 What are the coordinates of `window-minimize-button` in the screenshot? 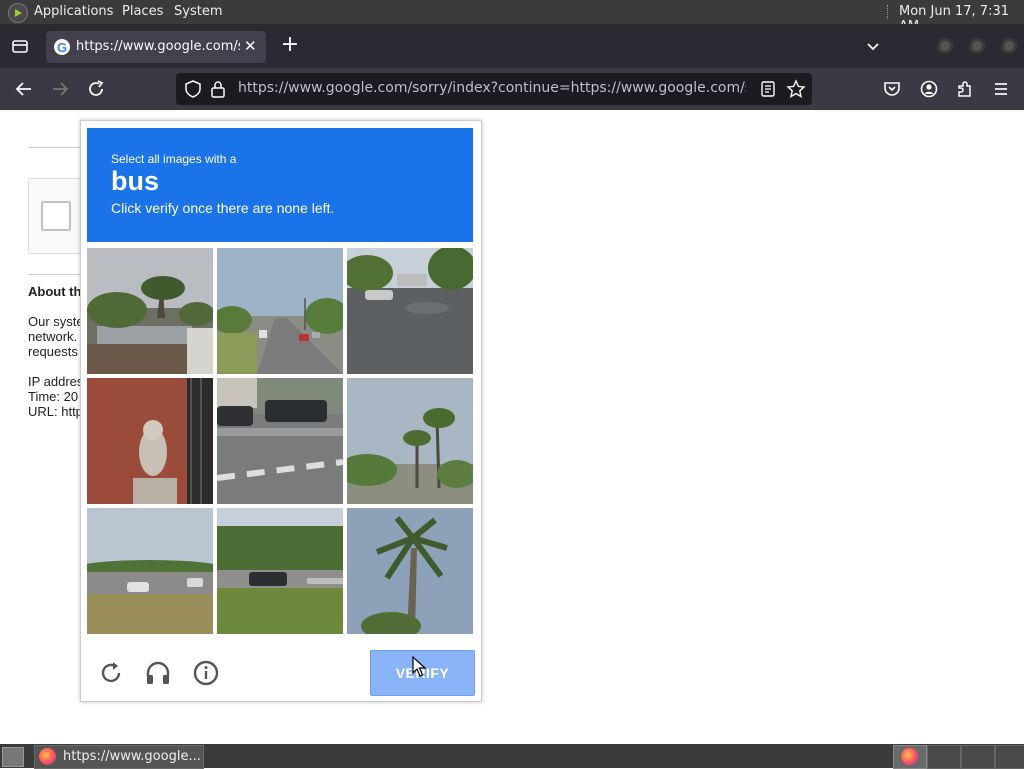 It's located at (945, 46).